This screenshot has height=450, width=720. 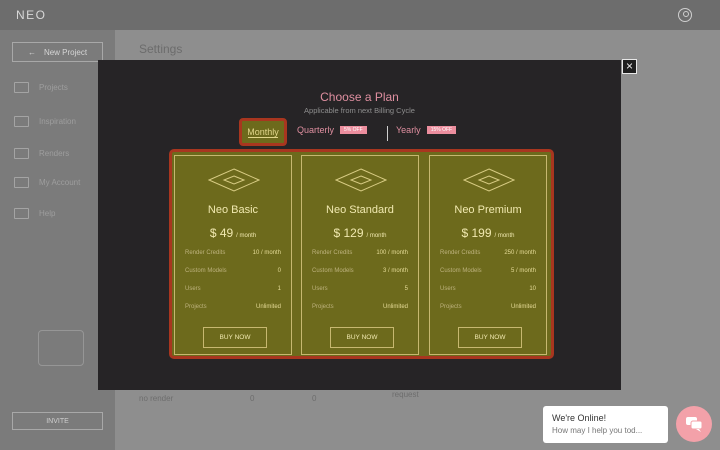 What do you see at coordinates (488, 210) in the screenshot?
I see `plan-name: Neo Premium` at bounding box center [488, 210].